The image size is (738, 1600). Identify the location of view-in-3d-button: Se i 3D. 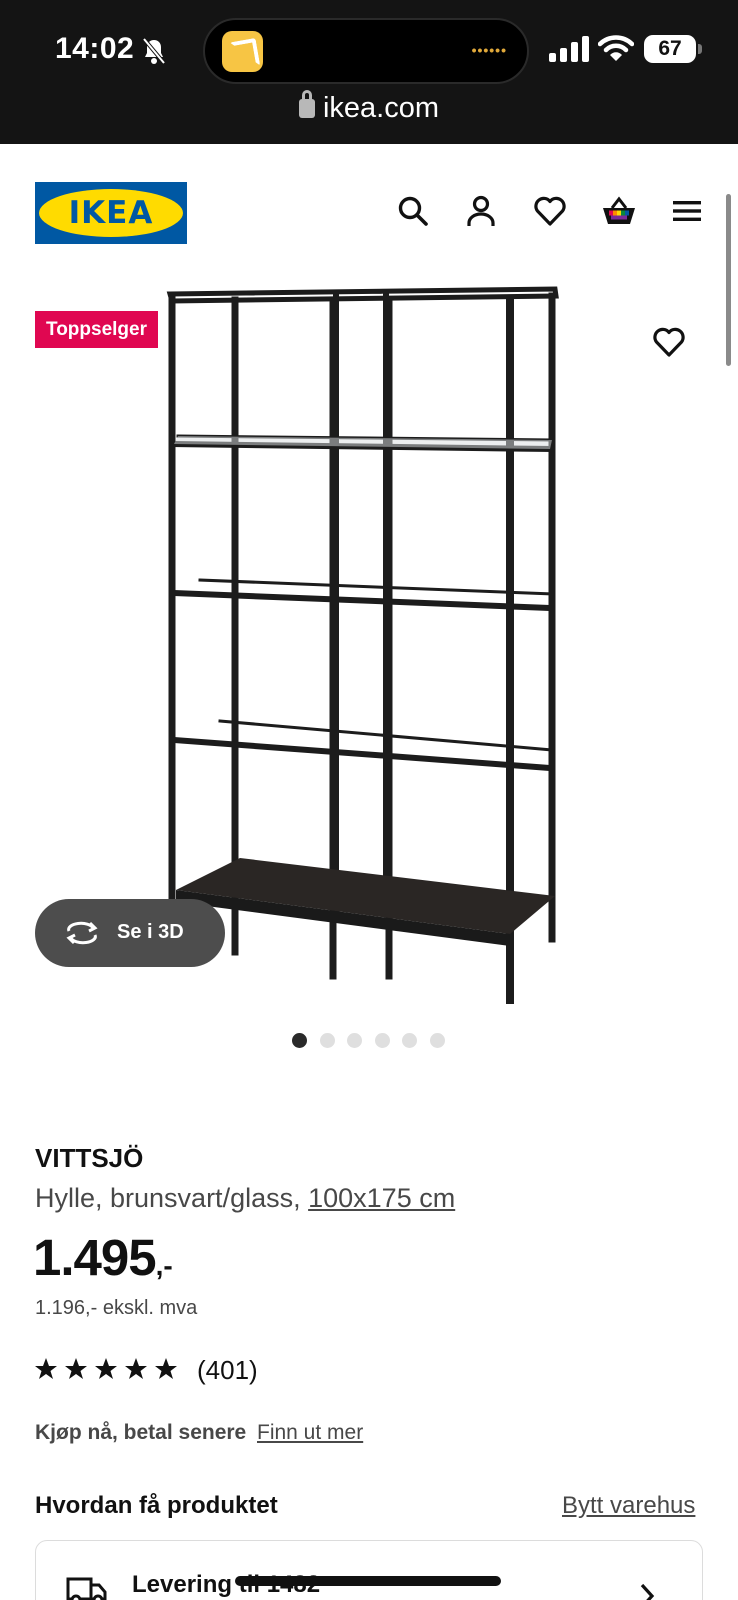
(130, 933).